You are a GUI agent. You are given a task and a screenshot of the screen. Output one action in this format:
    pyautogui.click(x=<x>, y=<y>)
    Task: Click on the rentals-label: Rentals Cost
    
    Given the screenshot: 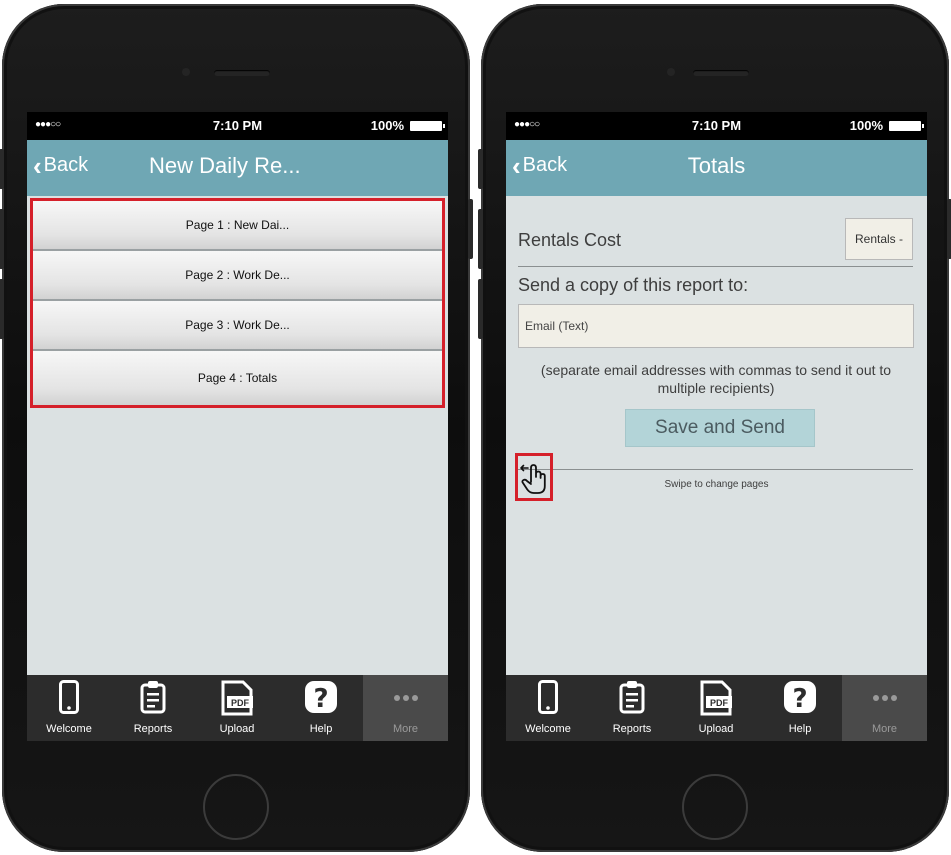 What is the action you would take?
    pyautogui.click(x=570, y=240)
    